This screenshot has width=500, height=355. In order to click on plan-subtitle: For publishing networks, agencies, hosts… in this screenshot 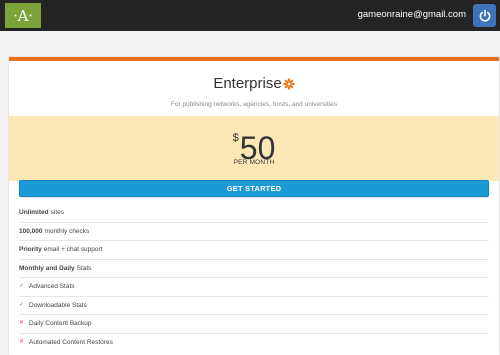, I will do `click(254, 104)`.